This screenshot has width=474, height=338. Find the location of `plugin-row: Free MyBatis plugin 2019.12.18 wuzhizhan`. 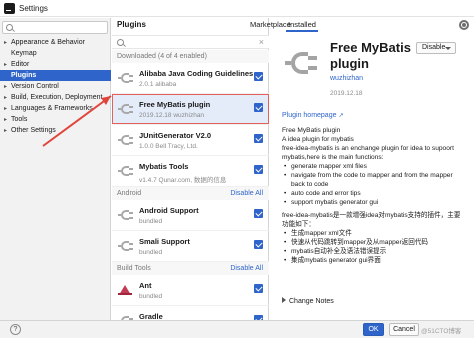

plugin-row: Free MyBatis plugin 2019.12.18 wuzhizhan is located at coordinates (190, 109).